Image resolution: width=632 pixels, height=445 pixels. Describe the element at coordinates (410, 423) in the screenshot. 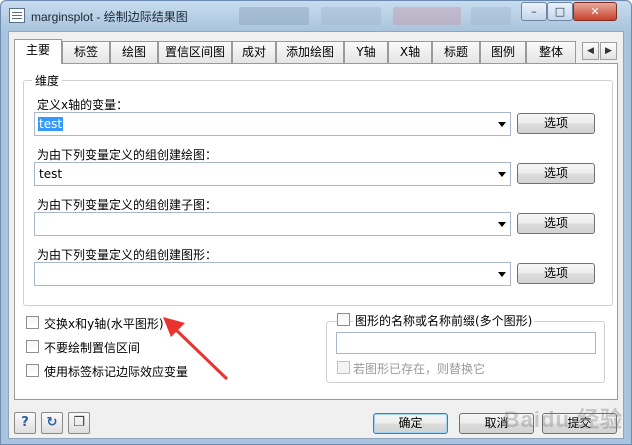

I see `ok-button: 确定` at that location.